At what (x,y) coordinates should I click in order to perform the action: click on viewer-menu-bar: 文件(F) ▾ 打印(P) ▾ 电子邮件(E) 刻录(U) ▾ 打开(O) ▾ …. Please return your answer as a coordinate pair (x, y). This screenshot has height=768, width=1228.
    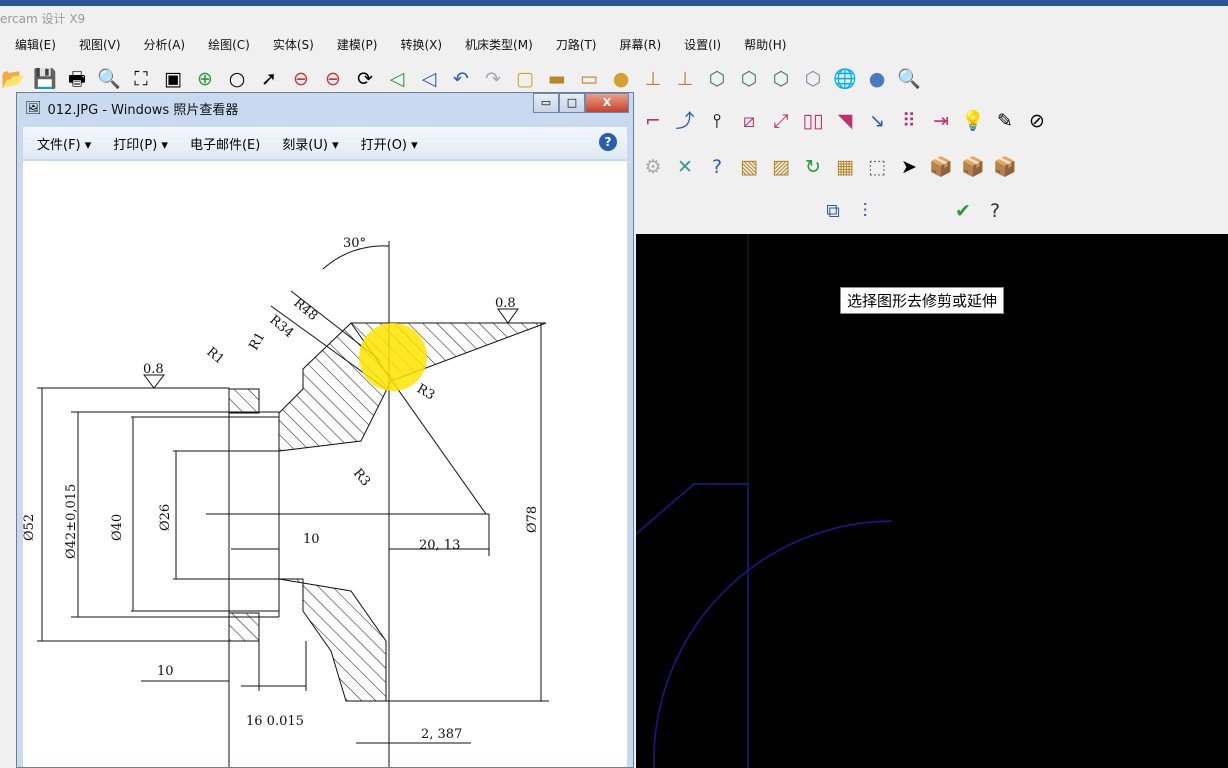
    Looking at the image, I should click on (325, 143).